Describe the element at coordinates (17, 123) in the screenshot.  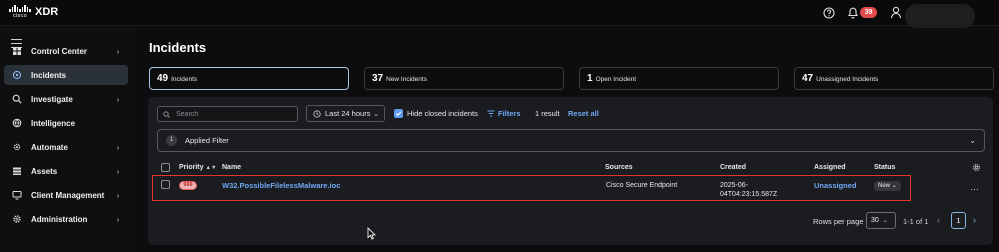
I see `intelligence-icon` at that location.